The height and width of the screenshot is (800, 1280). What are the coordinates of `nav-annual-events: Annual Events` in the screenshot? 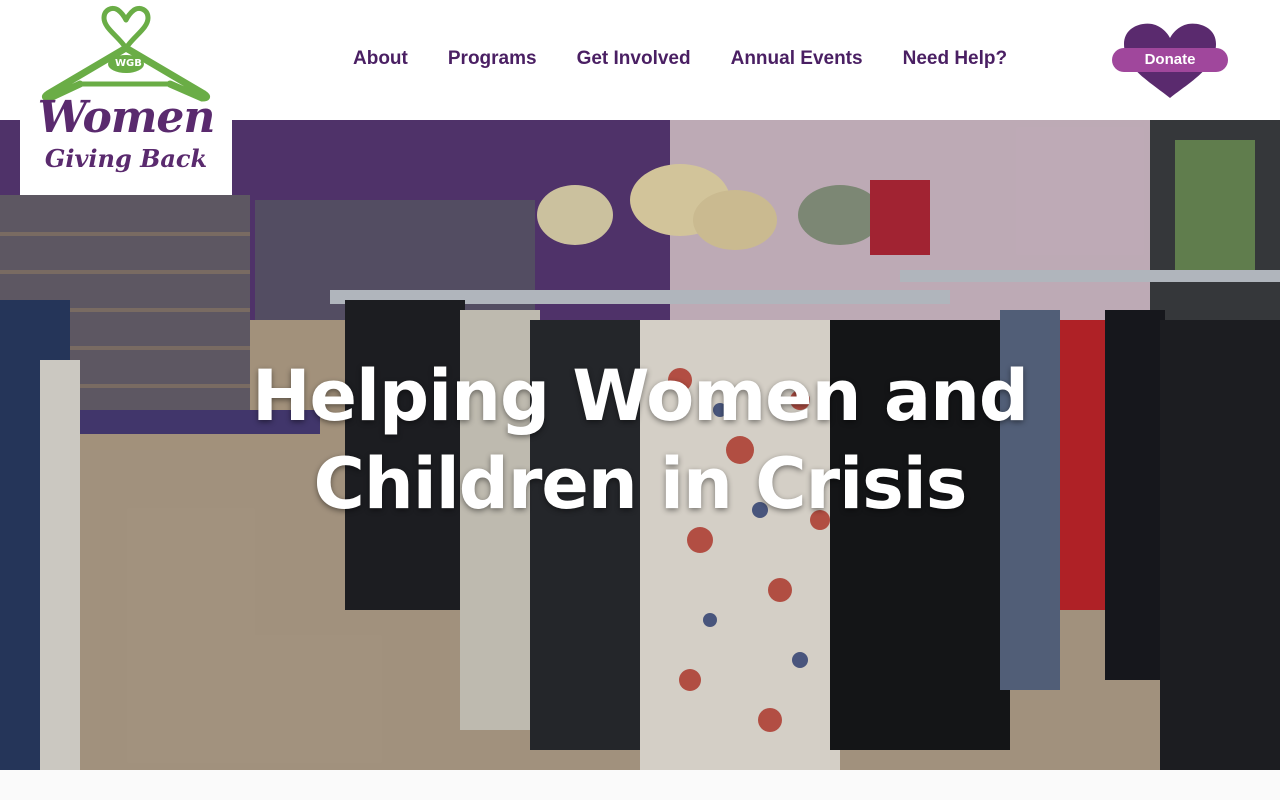 It's located at (797, 59).